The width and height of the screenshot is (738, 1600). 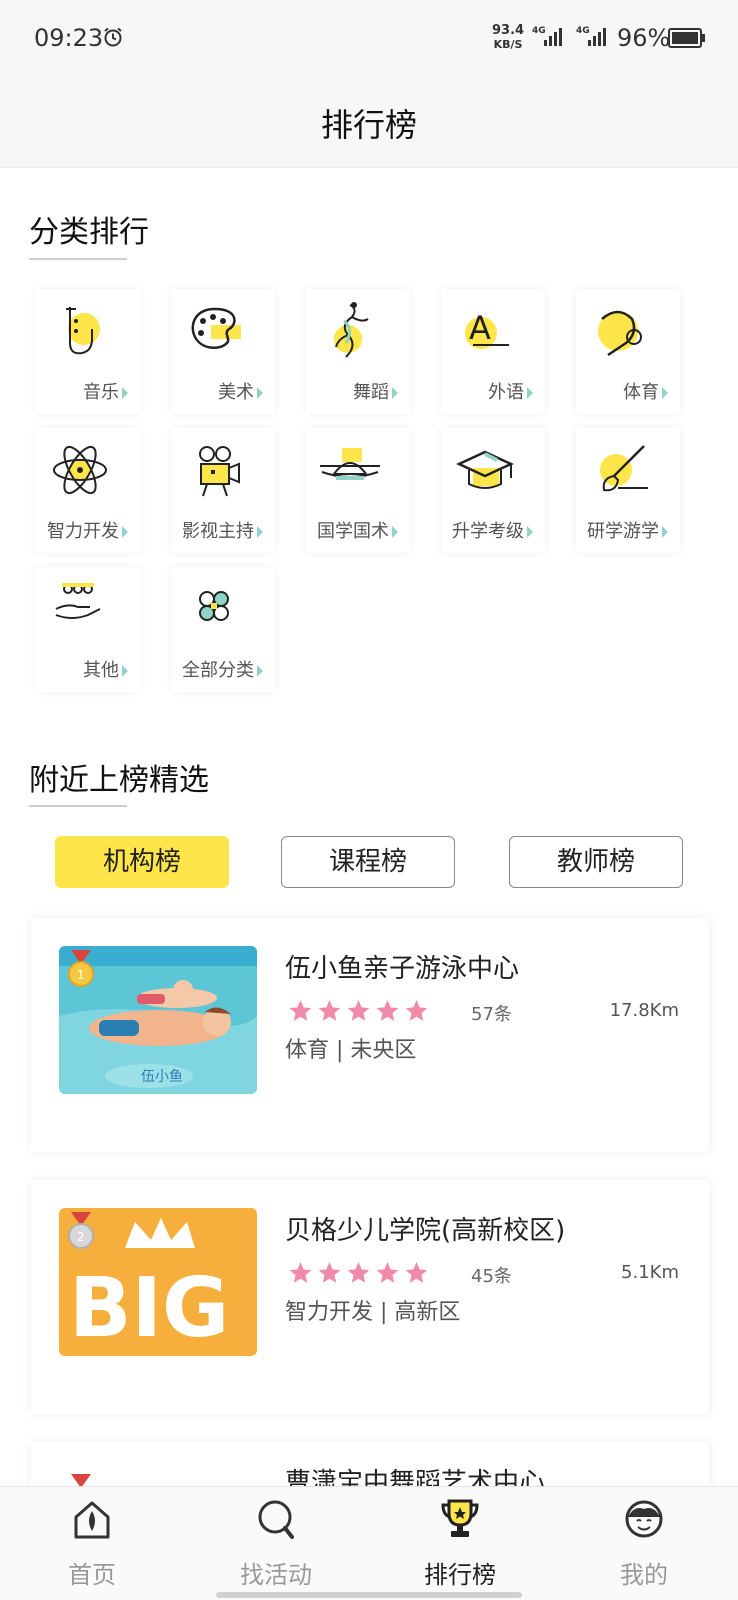 What do you see at coordinates (492, 530) in the screenshot?
I see `category-label: 升学考级` at bounding box center [492, 530].